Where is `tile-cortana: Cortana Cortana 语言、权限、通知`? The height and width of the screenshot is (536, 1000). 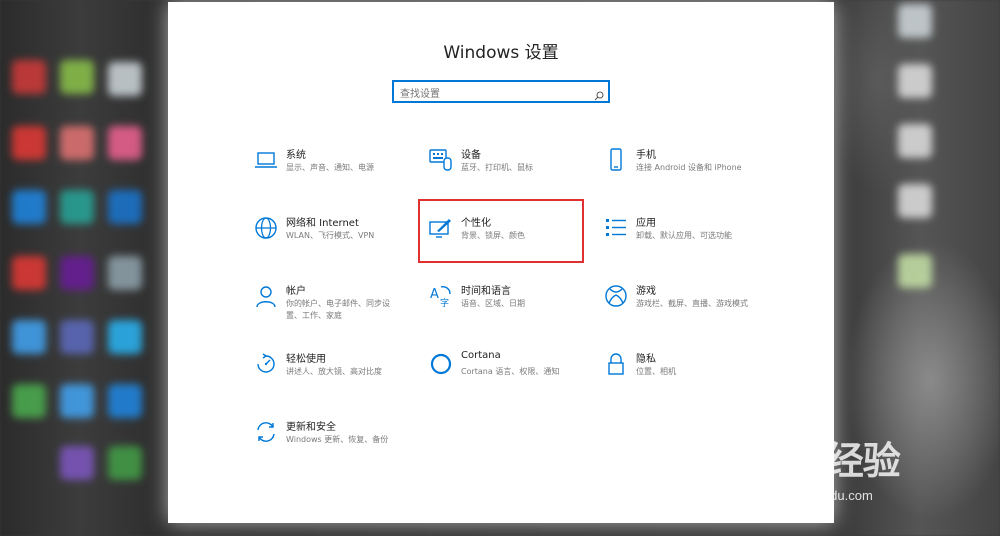
tile-cortana: Cortana Cortana 语言、权限、通知 is located at coordinates (509, 377).